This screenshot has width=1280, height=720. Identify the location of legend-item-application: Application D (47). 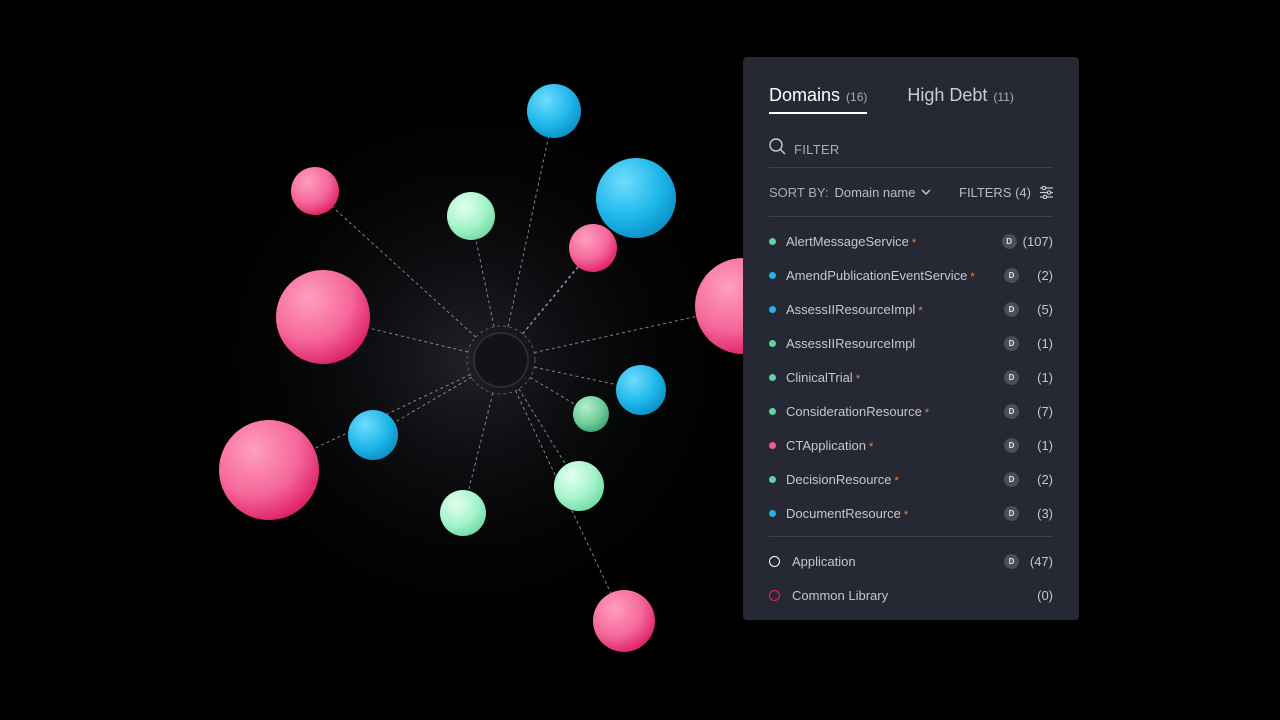
(911, 561).